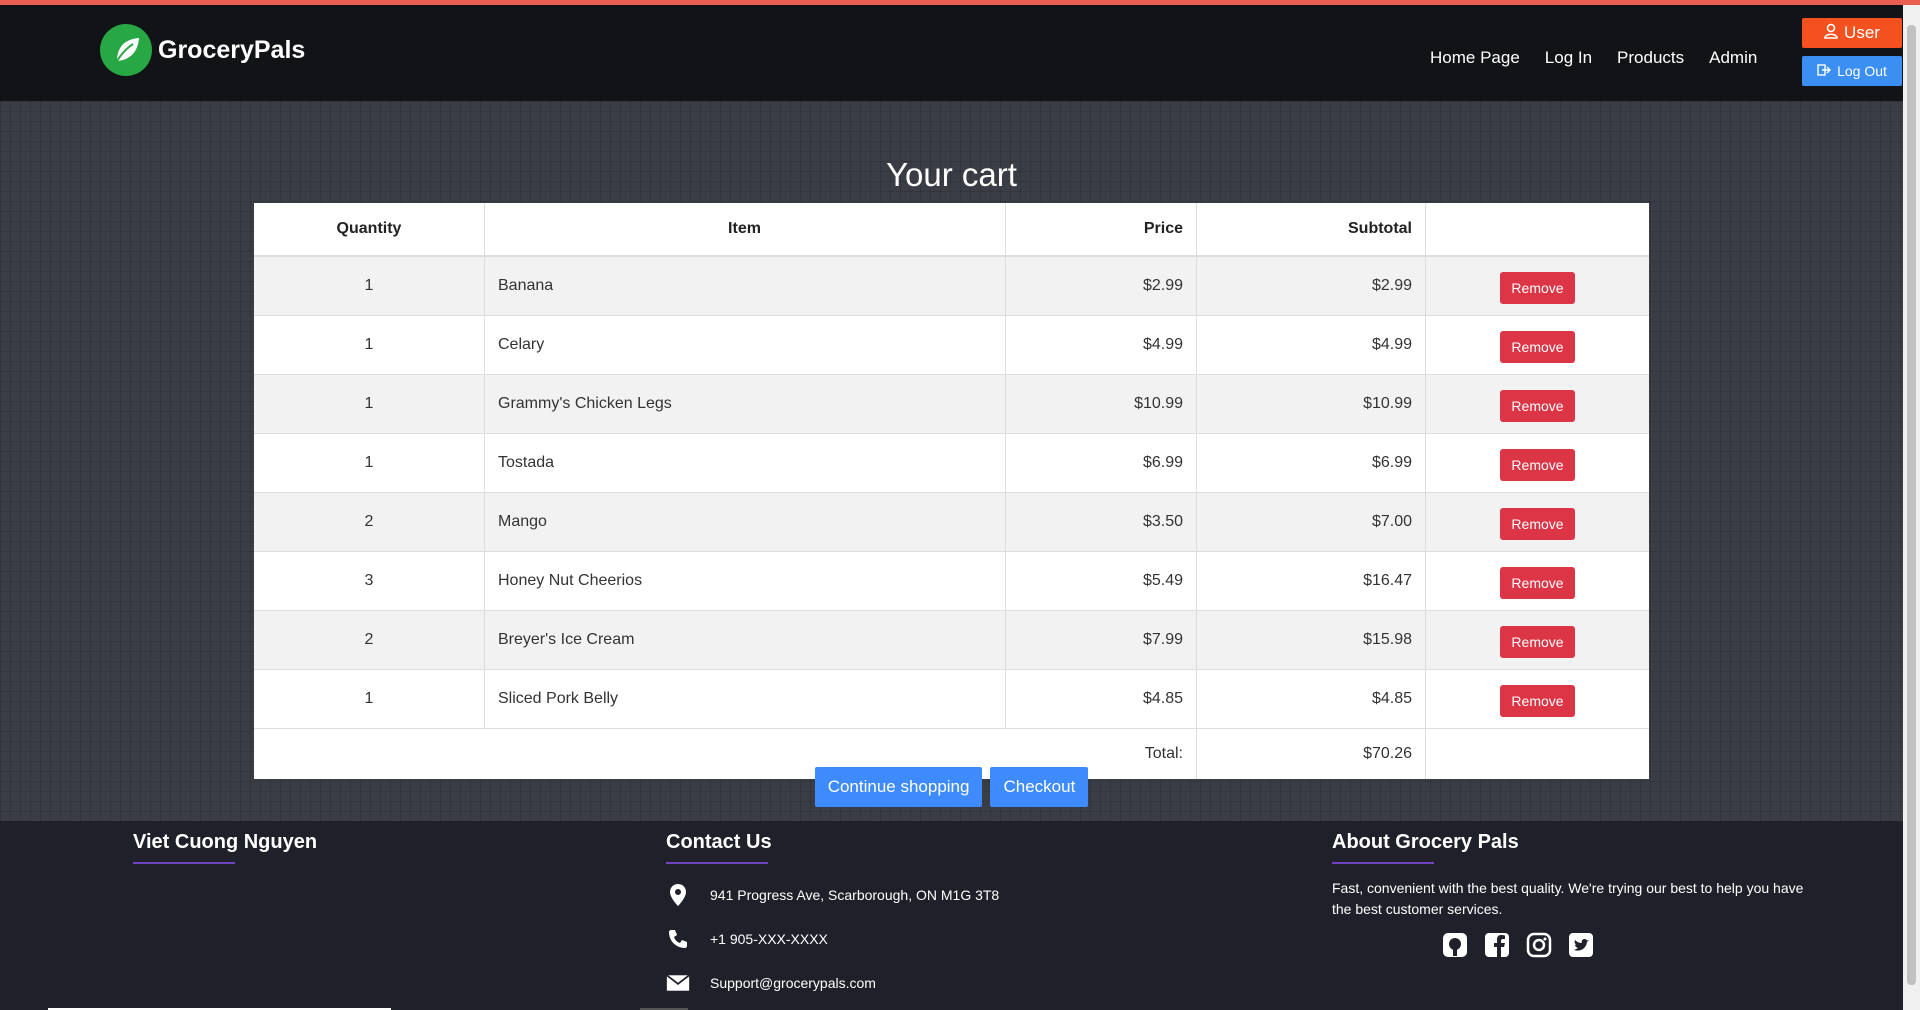  Describe the element at coordinates (745, 463) in the screenshot. I see `row-item: Tostada` at that location.